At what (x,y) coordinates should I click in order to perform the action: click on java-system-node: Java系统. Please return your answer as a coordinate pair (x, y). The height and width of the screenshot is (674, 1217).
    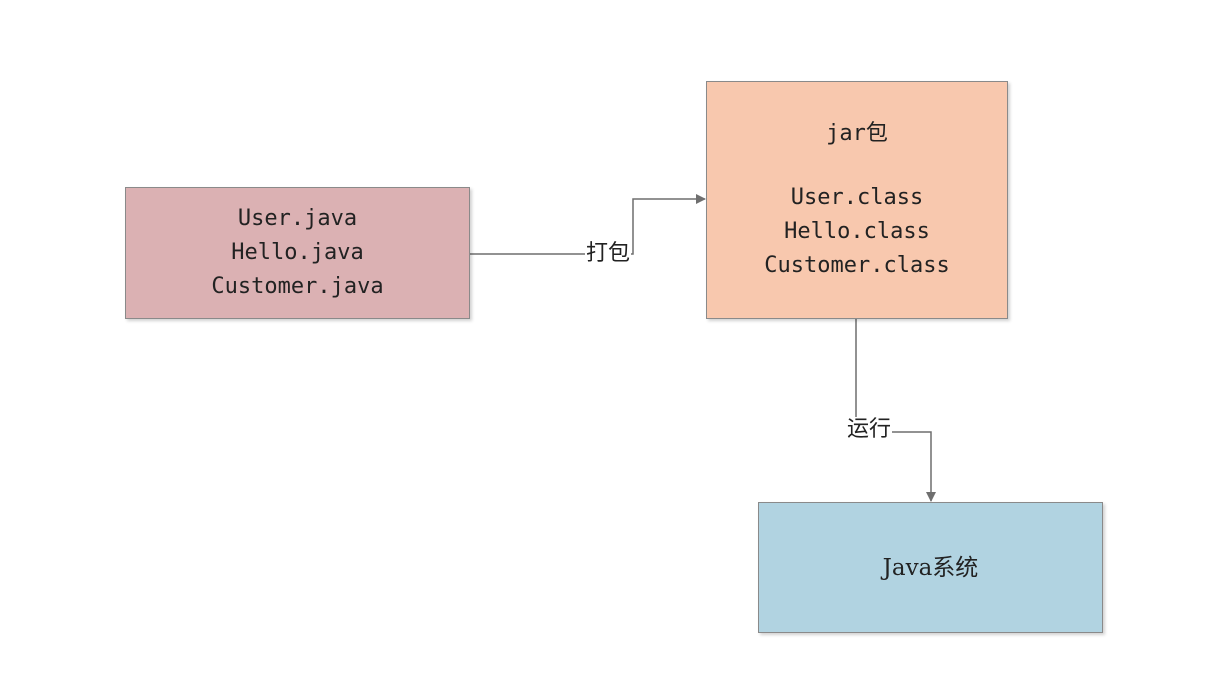
    Looking at the image, I should click on (930, 567).